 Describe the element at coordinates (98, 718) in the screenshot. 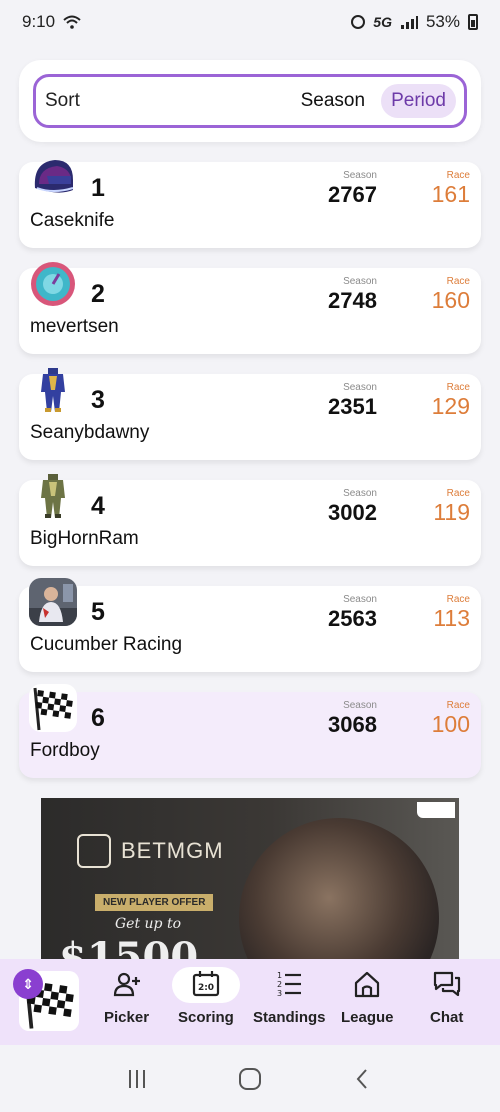

I see `rank: 6` at that location.